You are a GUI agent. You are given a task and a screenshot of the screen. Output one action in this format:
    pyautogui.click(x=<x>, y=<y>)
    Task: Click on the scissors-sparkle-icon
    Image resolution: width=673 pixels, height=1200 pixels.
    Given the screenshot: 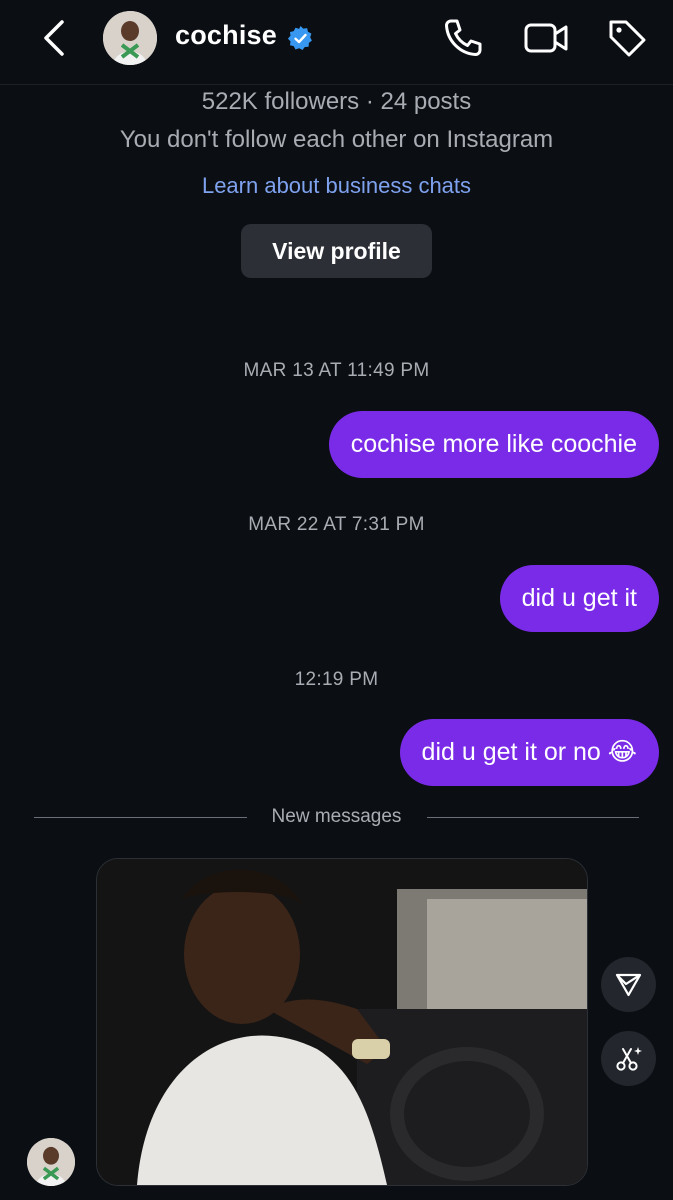 What is the action you would take?
    pyautogui.click(x=629, y=1059)
    